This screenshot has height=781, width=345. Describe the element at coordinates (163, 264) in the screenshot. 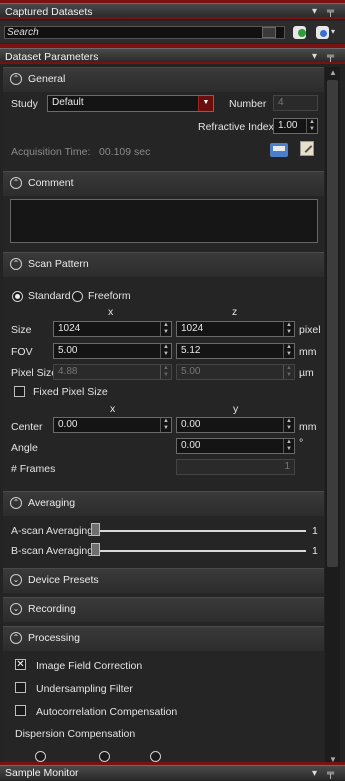

I see `section-scan-pattern: ⌃ Scan Pattern` at that location.